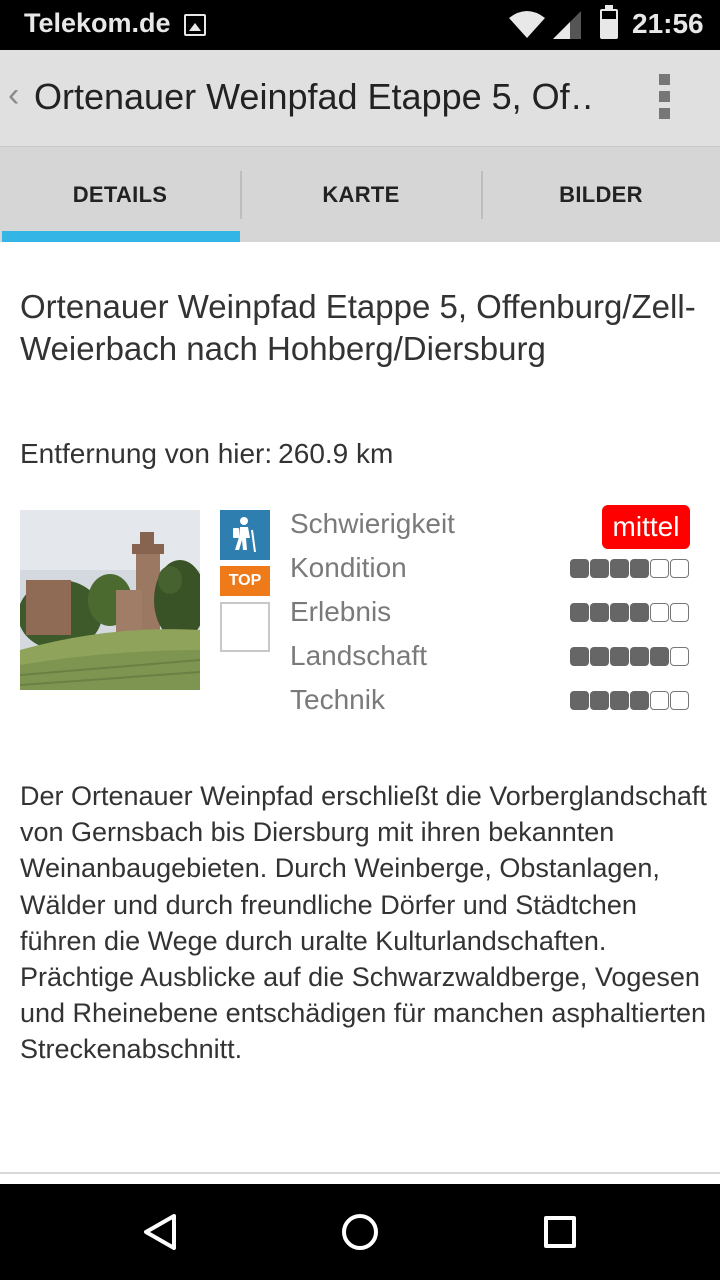 The width and height of the screenshot is (720, 1280). I want to click on rating-dots-kondition, so click(629, 568).